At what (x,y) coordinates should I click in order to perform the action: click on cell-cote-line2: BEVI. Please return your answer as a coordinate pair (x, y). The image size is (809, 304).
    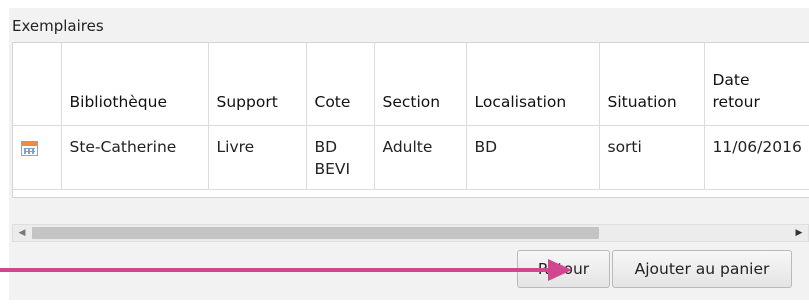
    Looking at the image, I should click on (332, 168).